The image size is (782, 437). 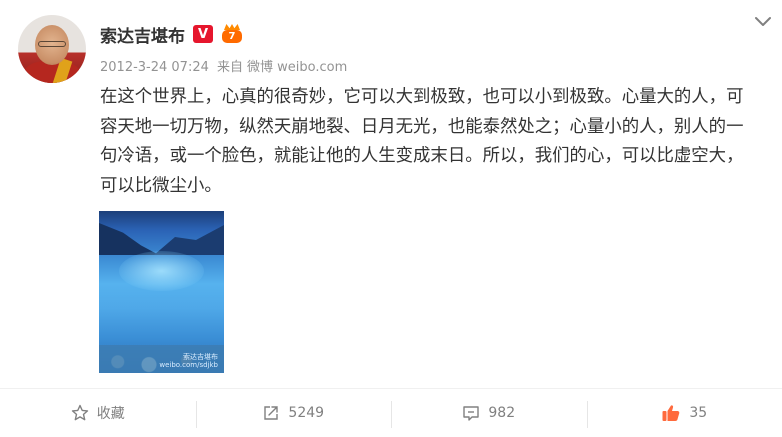 What do you see at coordinates (698, 413) in the screenshot?
I see `like-count: 35` at bounding box center [698, 413].